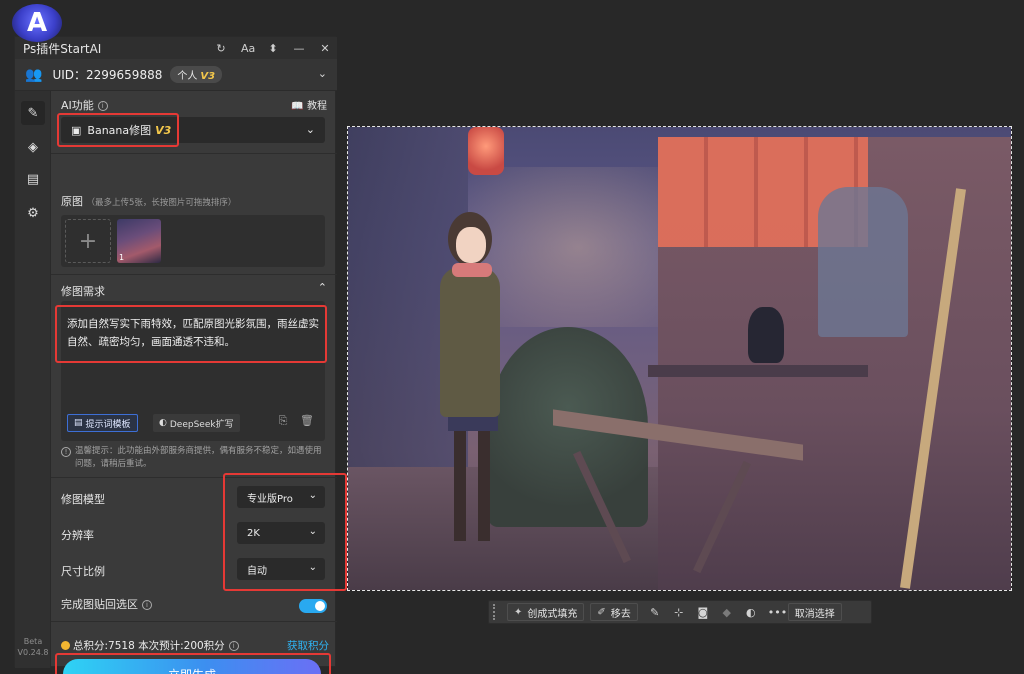 This screenshot has width=1024, height=674. I want to click on aspect-select: 自动 ⌄, so click(281, 569).